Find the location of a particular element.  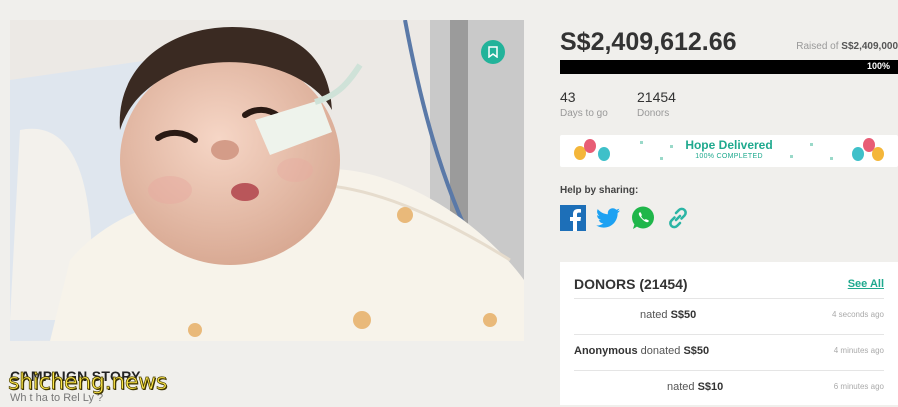

watermark-text: shicheng.news is located at coordinates (88, 383).